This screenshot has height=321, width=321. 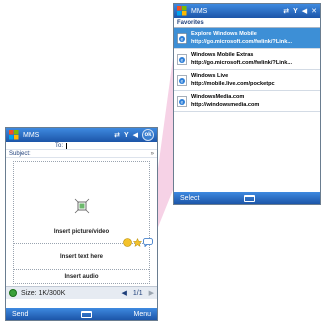 I want to click on next-page-icon: ▶, so click(x=151, y=293).